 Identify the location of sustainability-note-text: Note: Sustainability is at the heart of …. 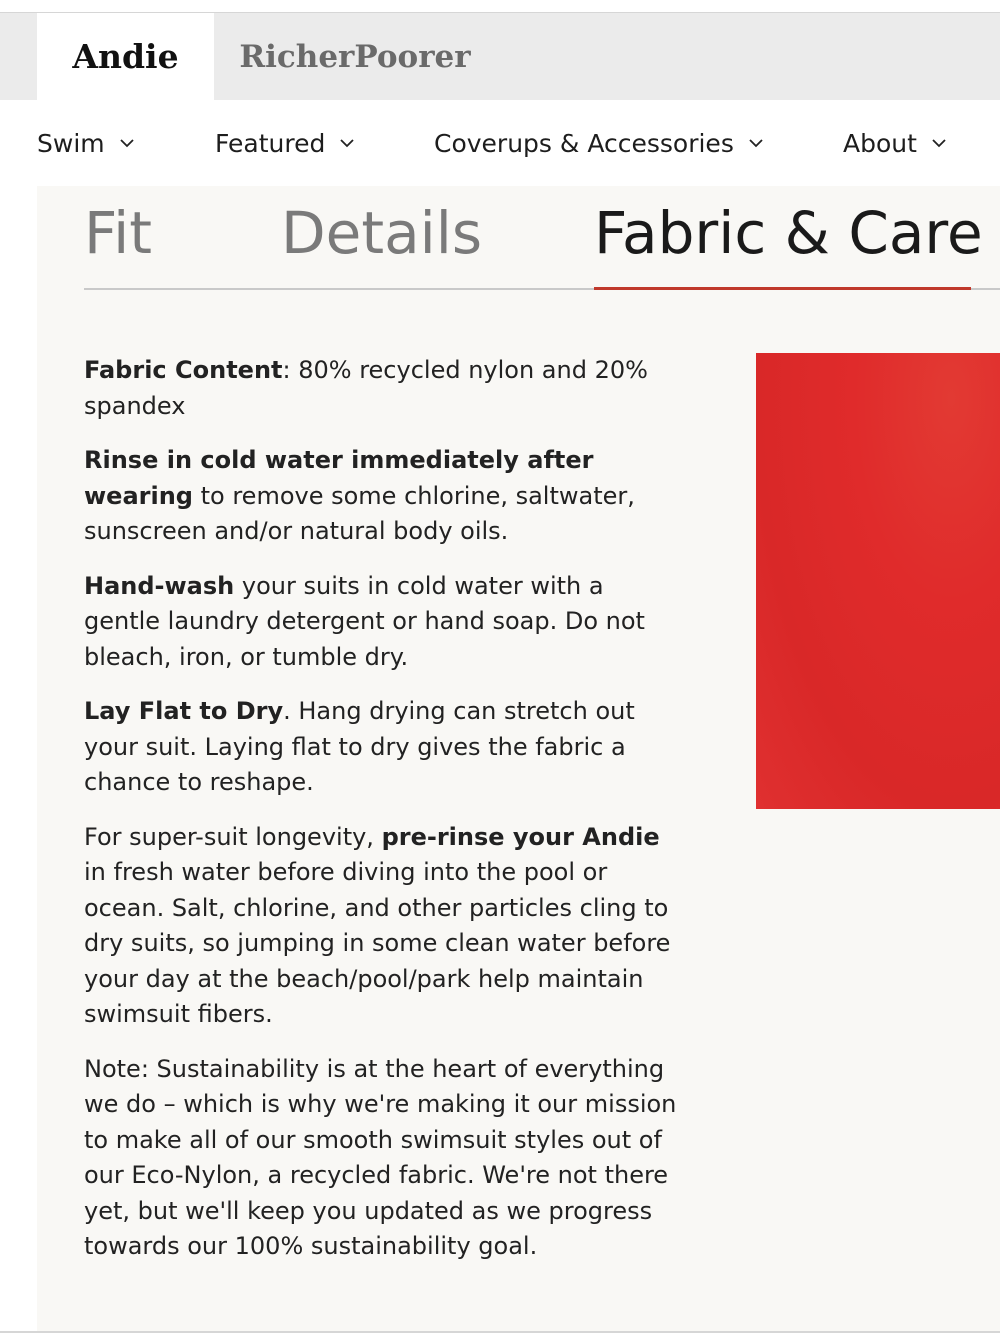
(380, 1157).